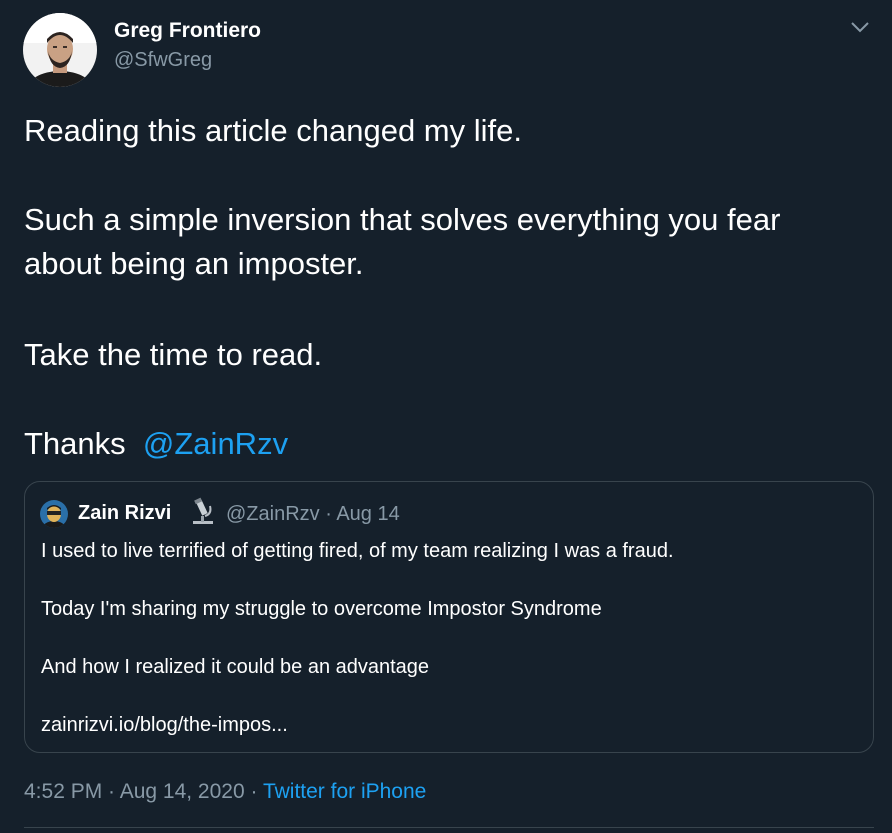  Describe the element at coordinates (173, 354) in the screenshot. I see `tweet-text-line: Take the time to read.` at that location.